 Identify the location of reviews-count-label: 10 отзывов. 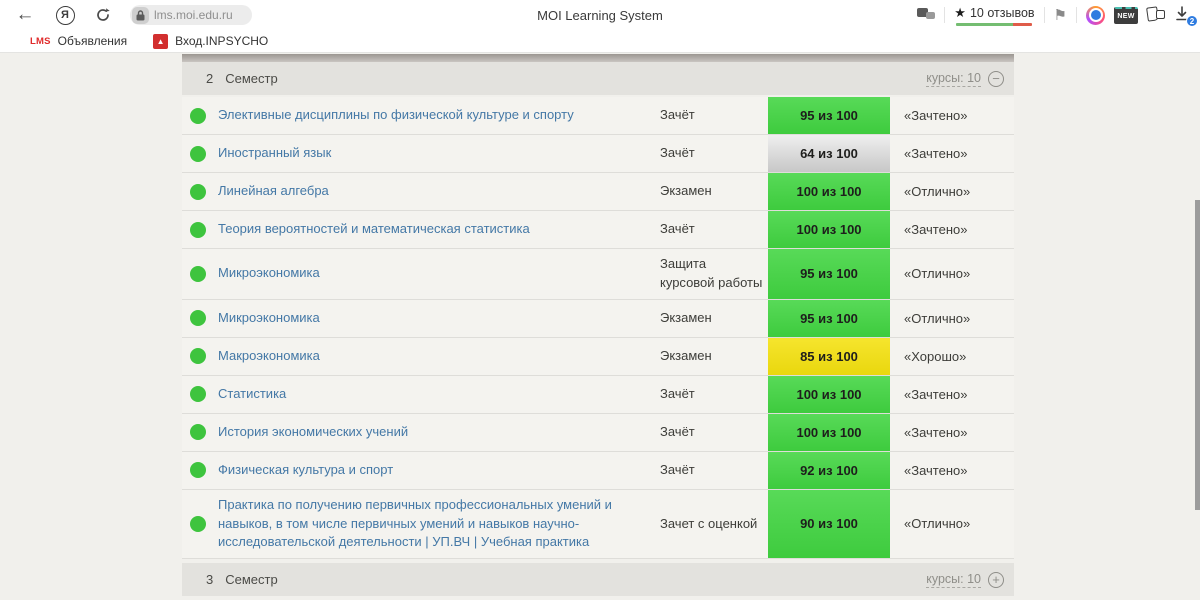
(1002, 12).